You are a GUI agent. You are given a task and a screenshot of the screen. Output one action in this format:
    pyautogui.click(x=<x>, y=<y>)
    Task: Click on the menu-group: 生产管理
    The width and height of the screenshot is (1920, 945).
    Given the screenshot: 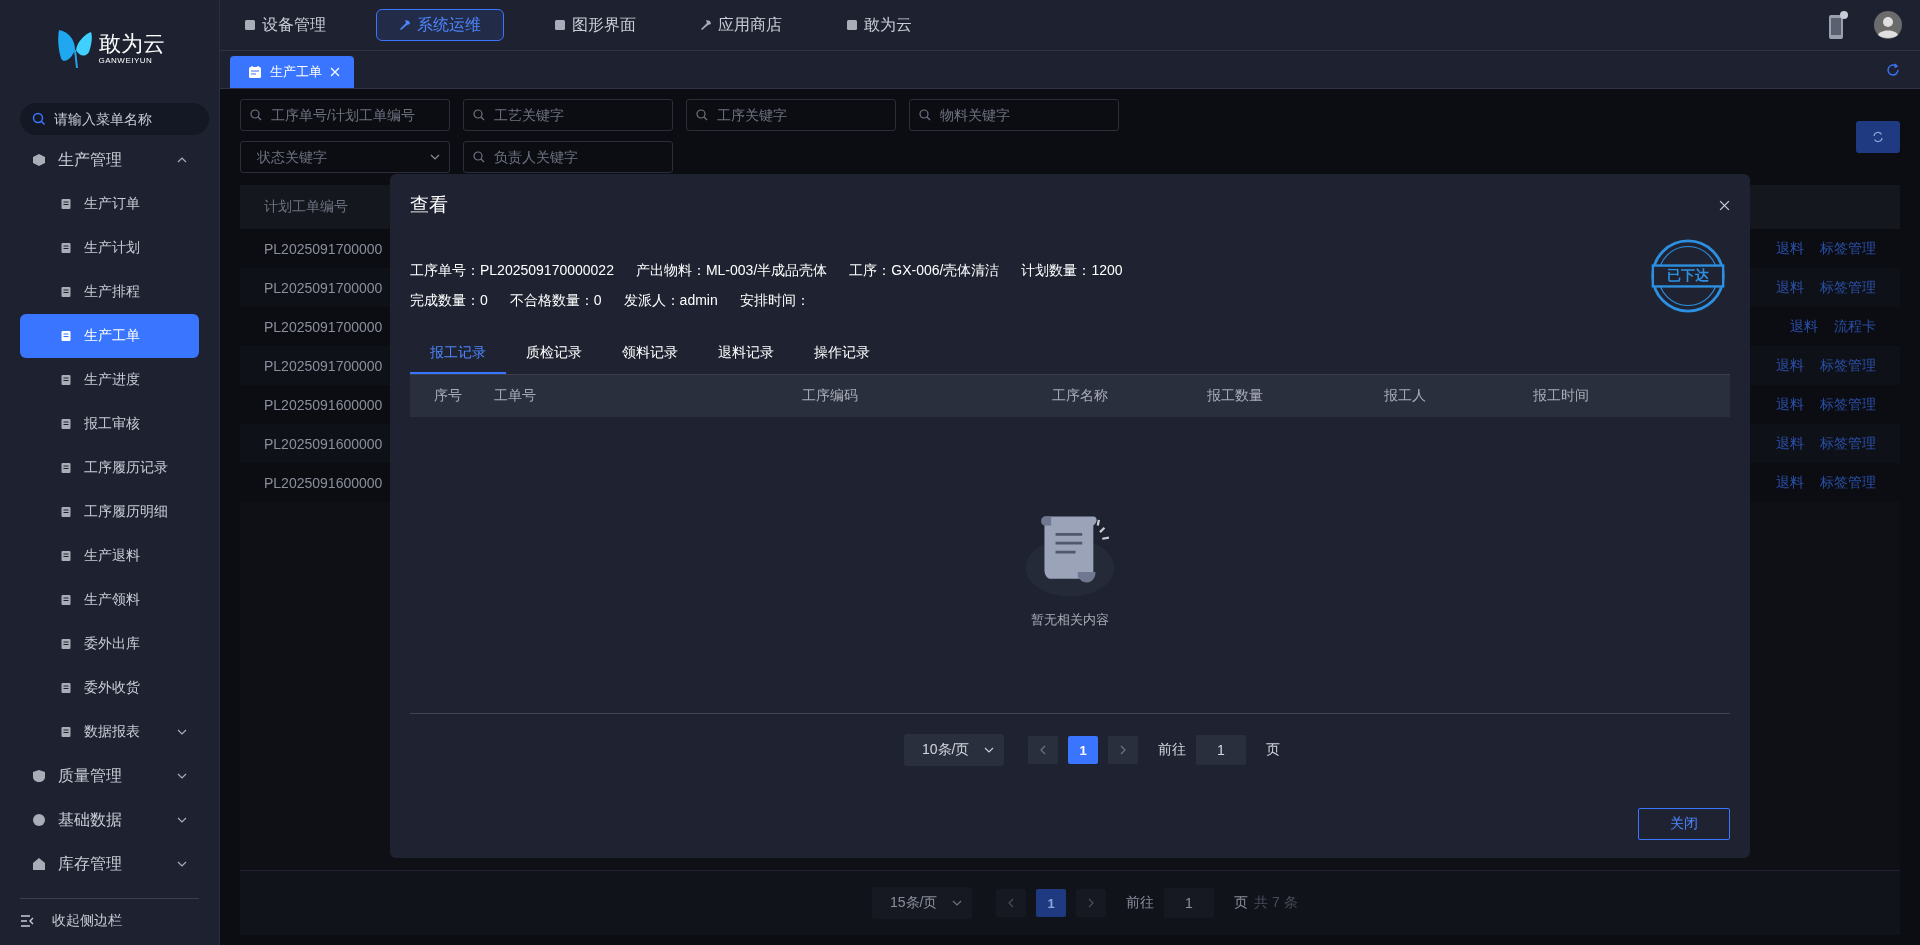 What is the action you would take?
    pyautogui.click(x=109, y=160)
    